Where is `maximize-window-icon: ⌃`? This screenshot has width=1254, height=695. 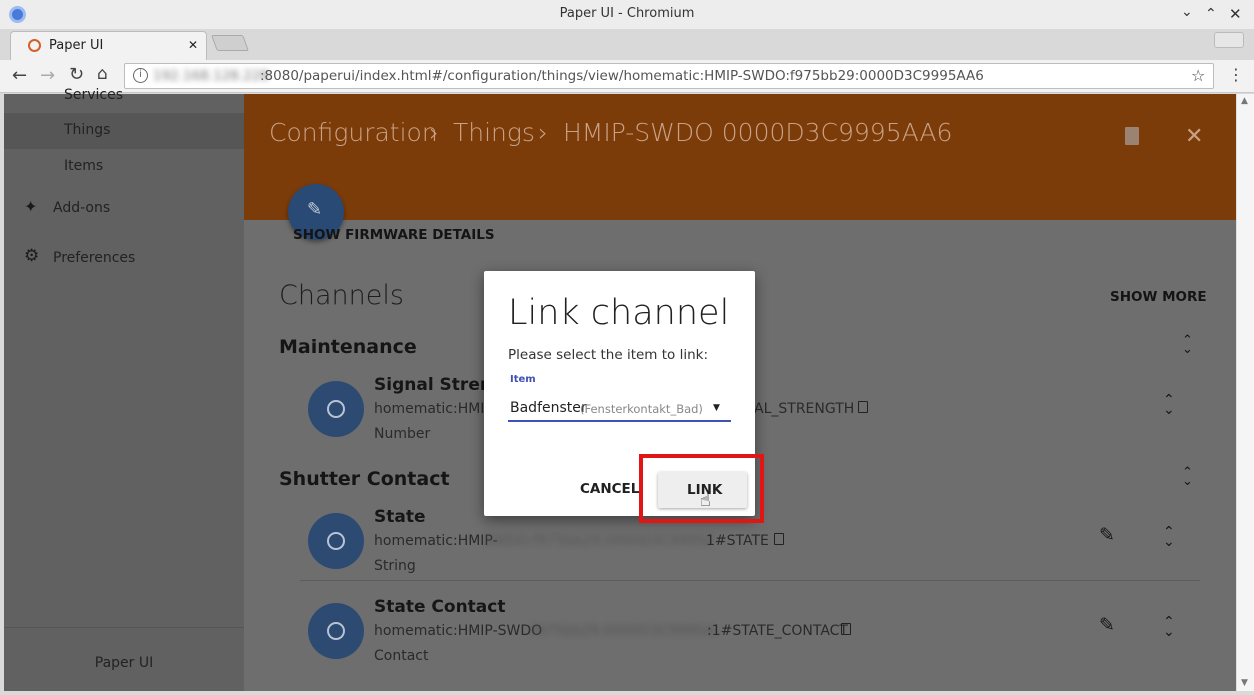 maximize-window-icon: ⌃ is located at coordinates (1211, 14).